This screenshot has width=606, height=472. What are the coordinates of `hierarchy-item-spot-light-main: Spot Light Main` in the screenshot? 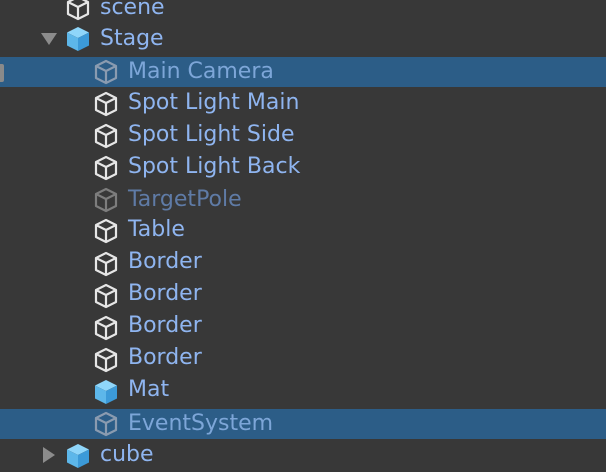 It's located at (303, 104).